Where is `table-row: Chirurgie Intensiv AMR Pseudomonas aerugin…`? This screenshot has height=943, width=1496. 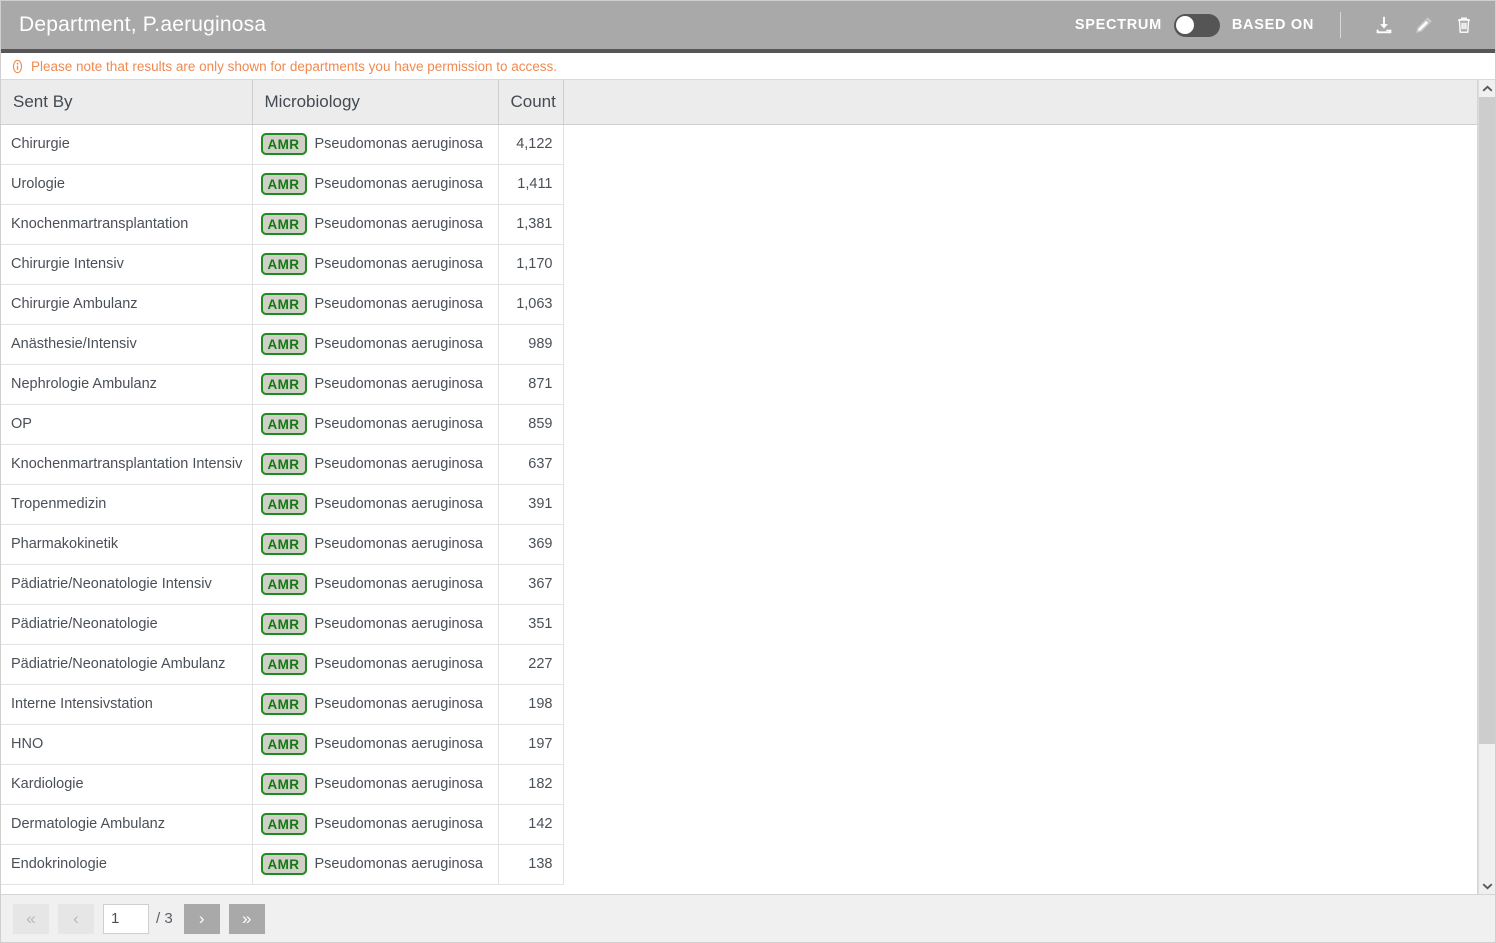 table-row: Chirurgie Intensiv AMR Pseudomonas aerugin… is located at coordinates (739, 264).